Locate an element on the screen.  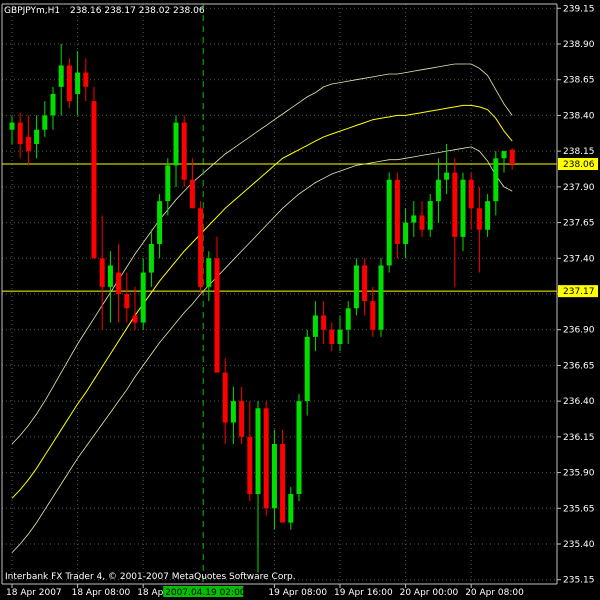
x-tick-label: 19 Apr 08:00 is located at coordinates (297, 593).